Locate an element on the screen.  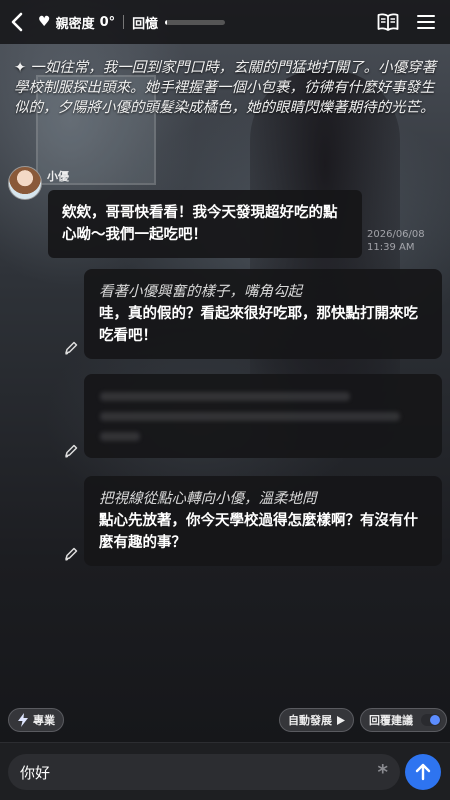
top-bar: ♥ 親密度 0° 回憶 is located at coordinates (225, 22).